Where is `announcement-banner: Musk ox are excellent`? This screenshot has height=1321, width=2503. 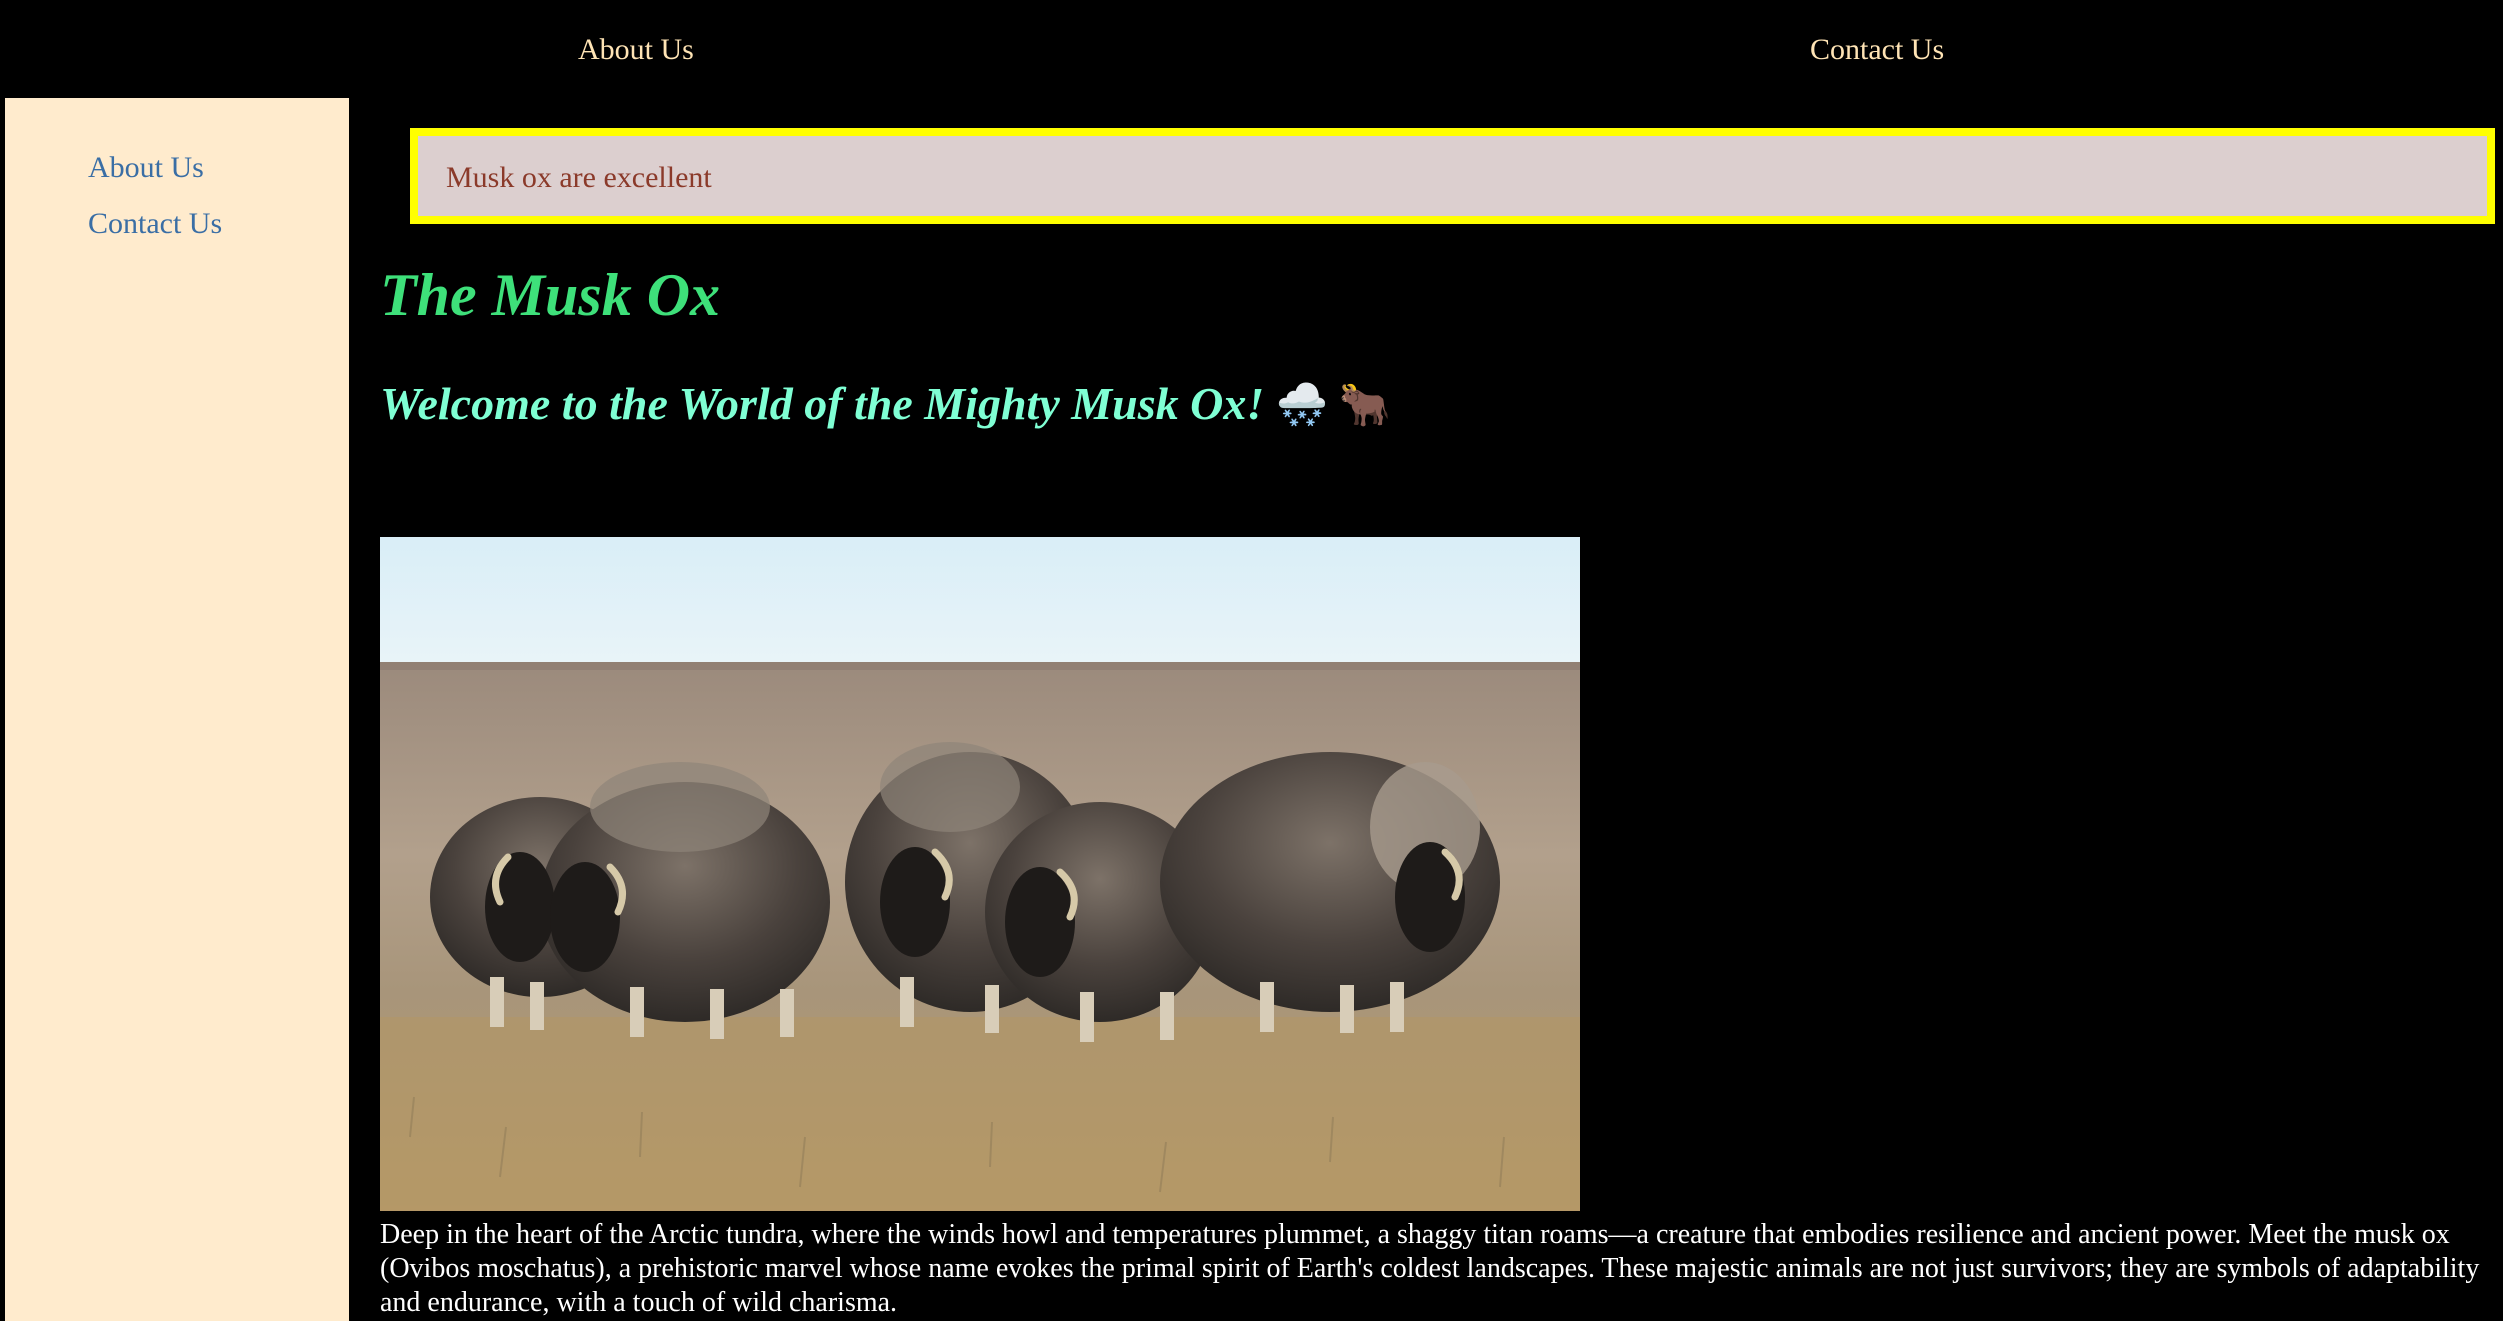
announcement-banner: Musk ox are excellent is located at coordinates (1452, 176).